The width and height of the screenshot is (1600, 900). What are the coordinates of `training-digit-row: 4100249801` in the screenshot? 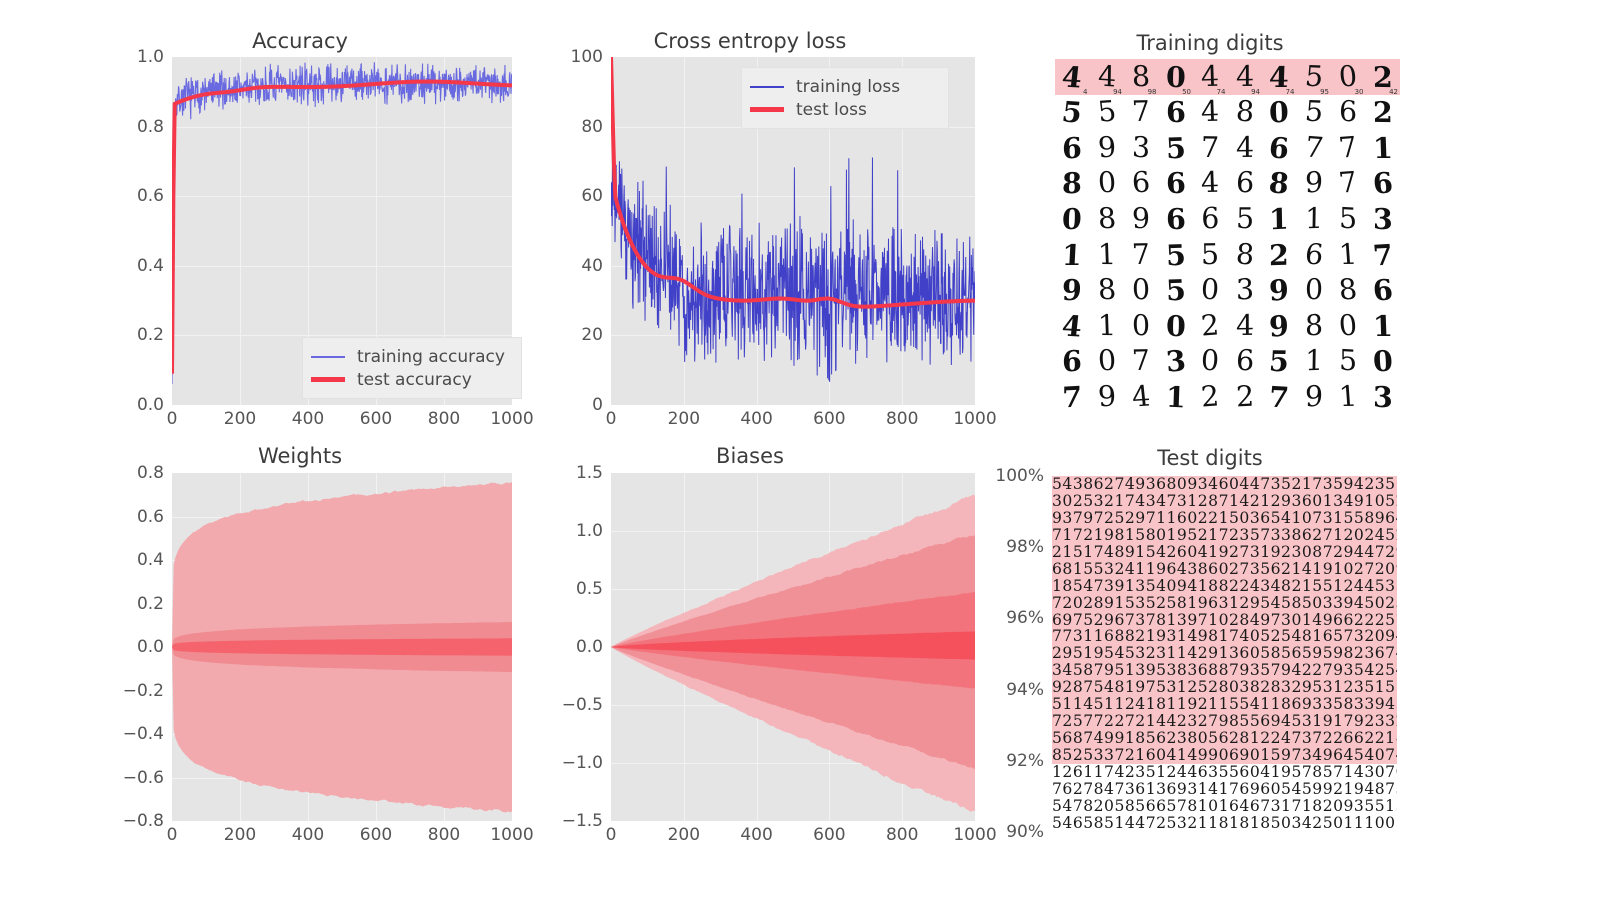 It's located at (1227, 326).